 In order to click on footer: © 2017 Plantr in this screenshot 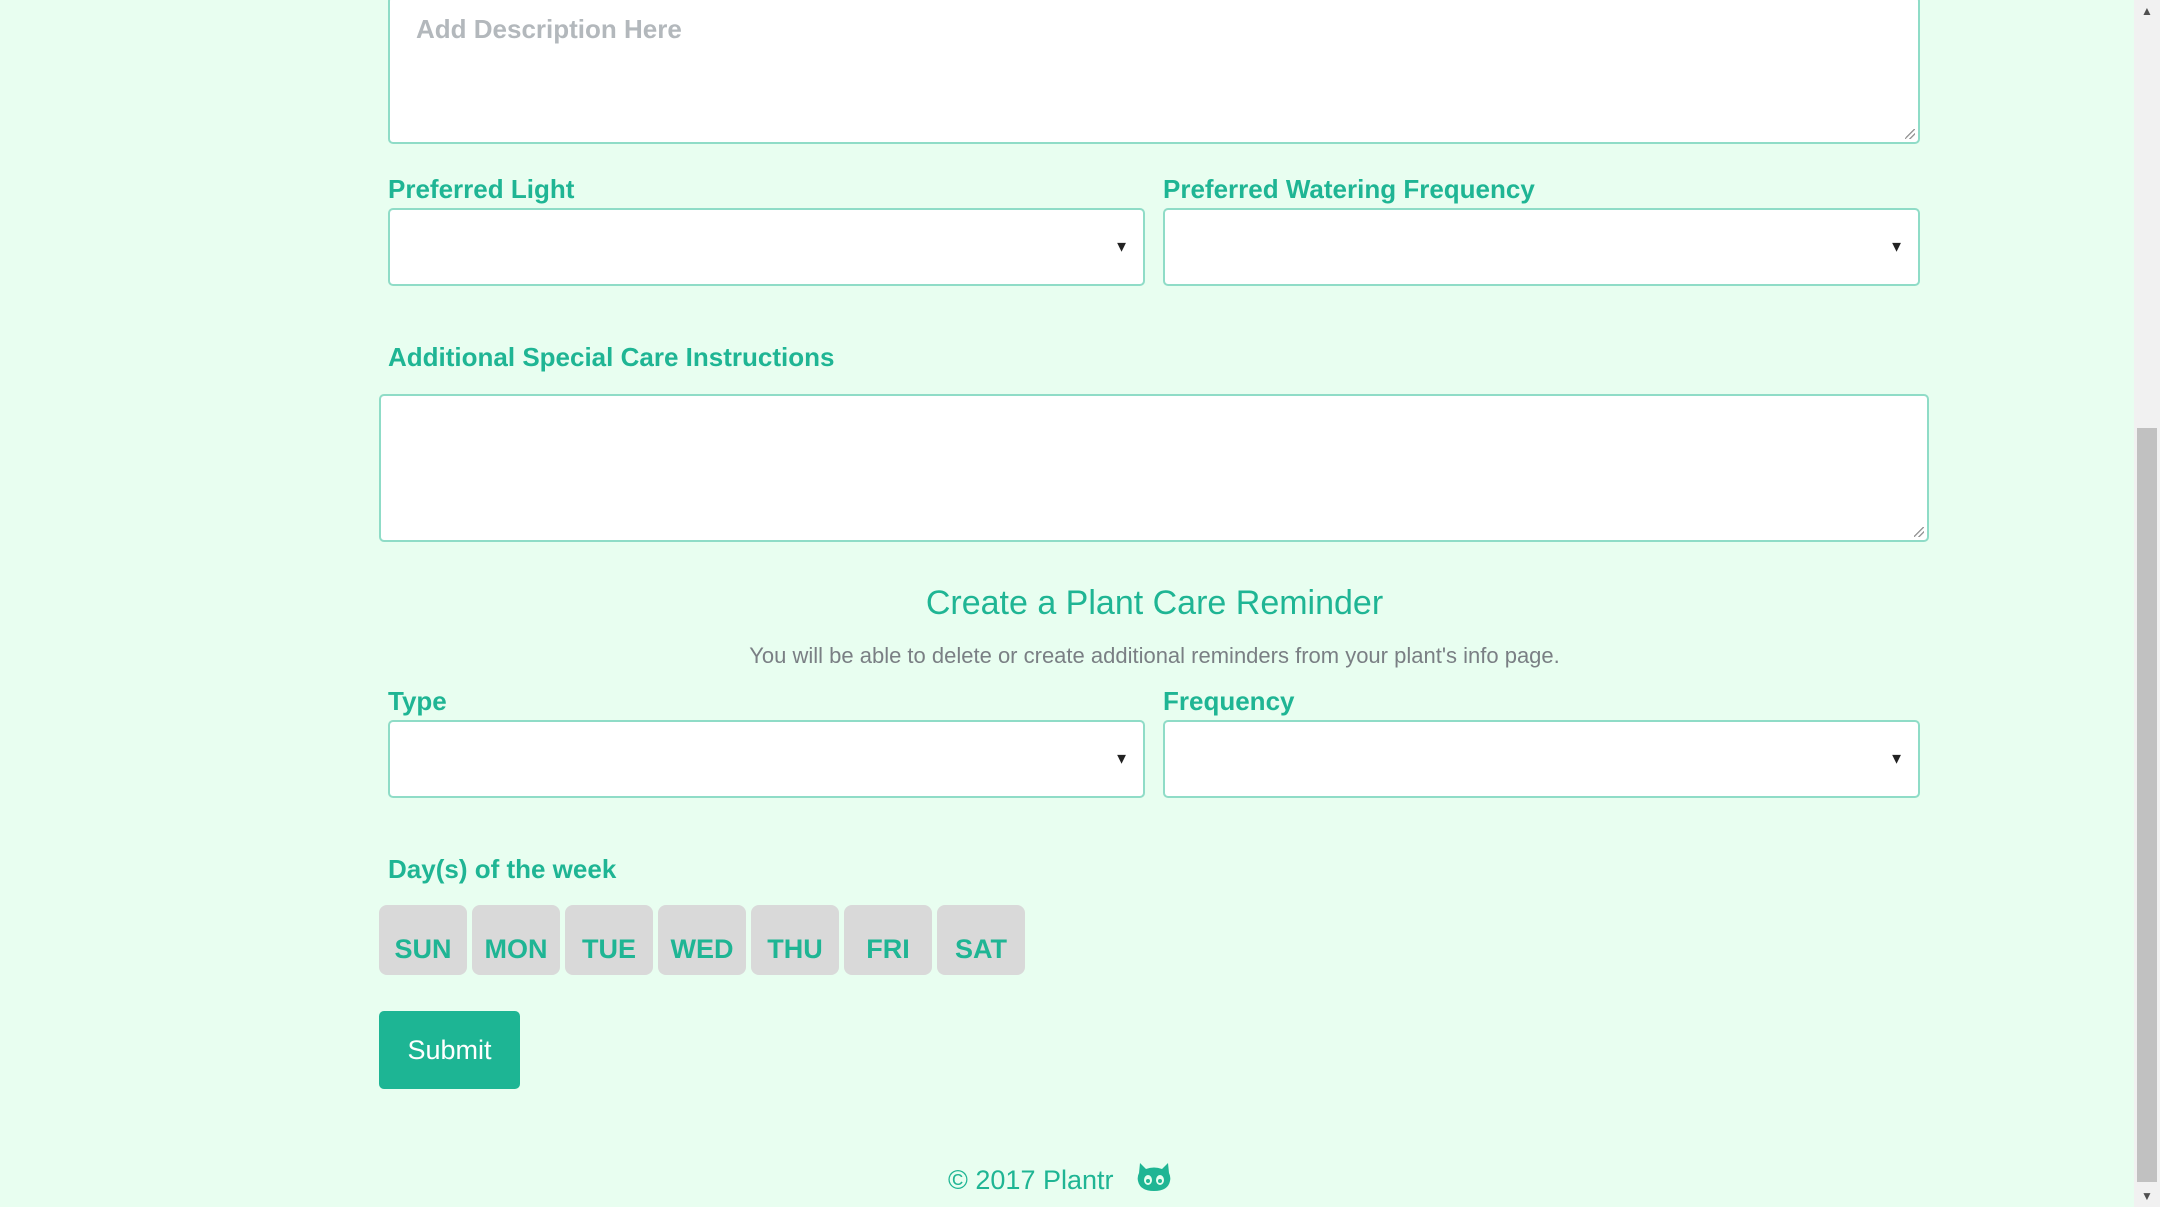, I will do `click(1060, 1180)`.